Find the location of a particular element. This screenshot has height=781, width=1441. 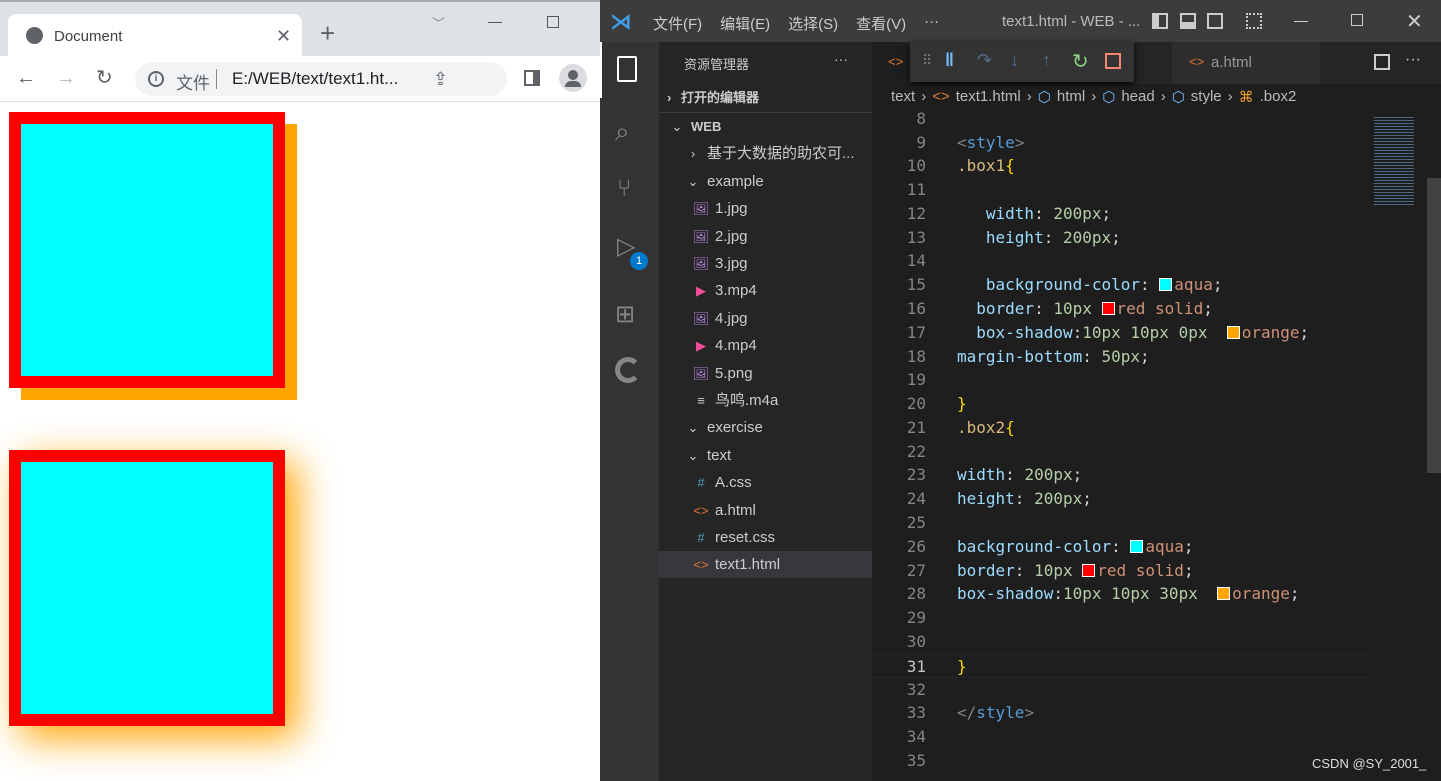

restart-icon: ↻ is located at coordinates (1080, 61).